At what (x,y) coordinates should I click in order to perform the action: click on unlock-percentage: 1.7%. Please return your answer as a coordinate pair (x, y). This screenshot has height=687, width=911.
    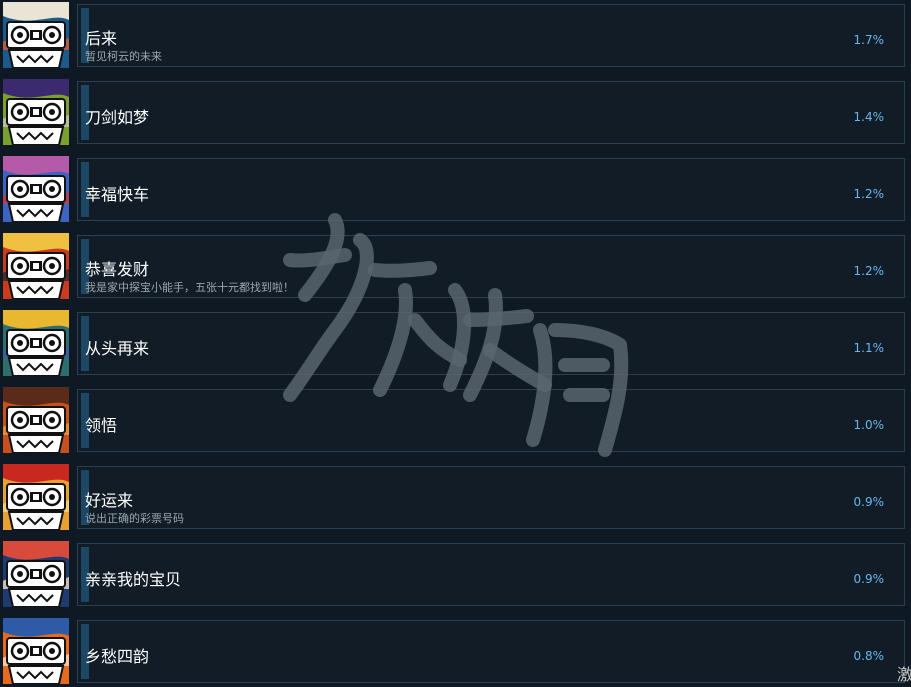
    Looking at the image, I should click on (869, 40).